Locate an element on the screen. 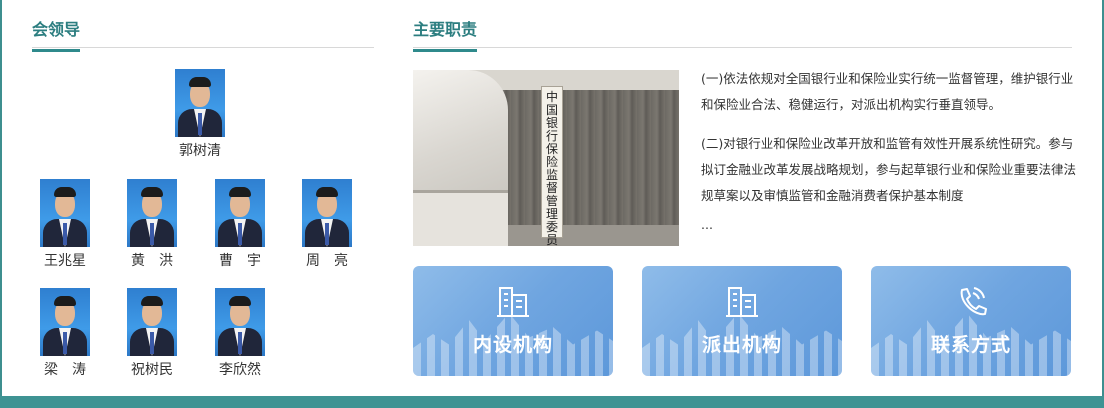 The image size is (1104, 408). leader-card: 梁 涛 is located at coordinates (65, 333).